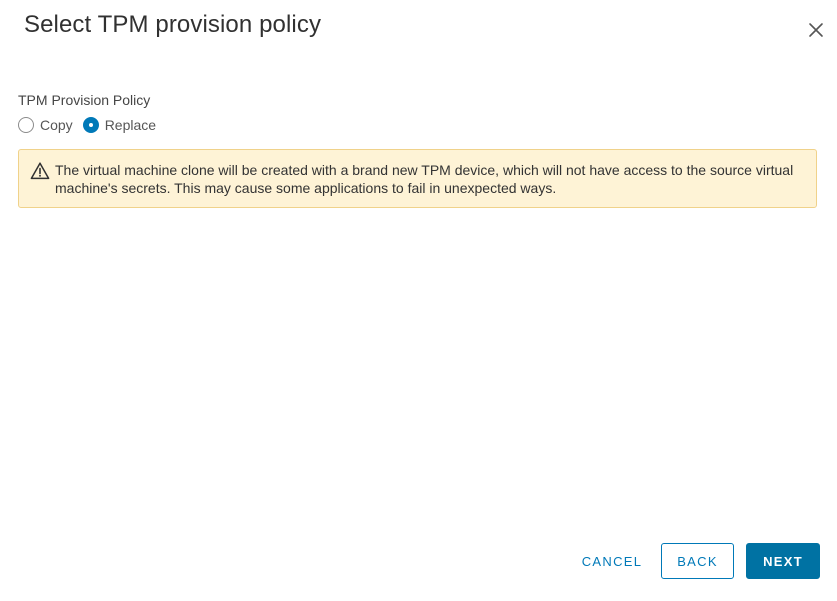 This screenshot has width=837, height=601. What do you see at coordinates (26, 125) in the screenshot?
I see `radio-copy` at bounding box center [26, 125].